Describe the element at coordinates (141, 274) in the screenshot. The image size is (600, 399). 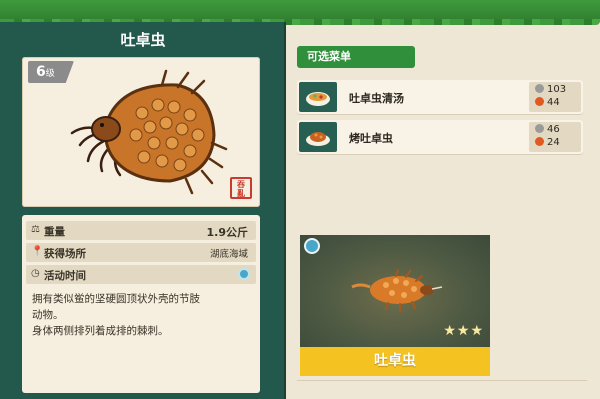
I see `activity-time-row: ◷ 活动时间` at that location.